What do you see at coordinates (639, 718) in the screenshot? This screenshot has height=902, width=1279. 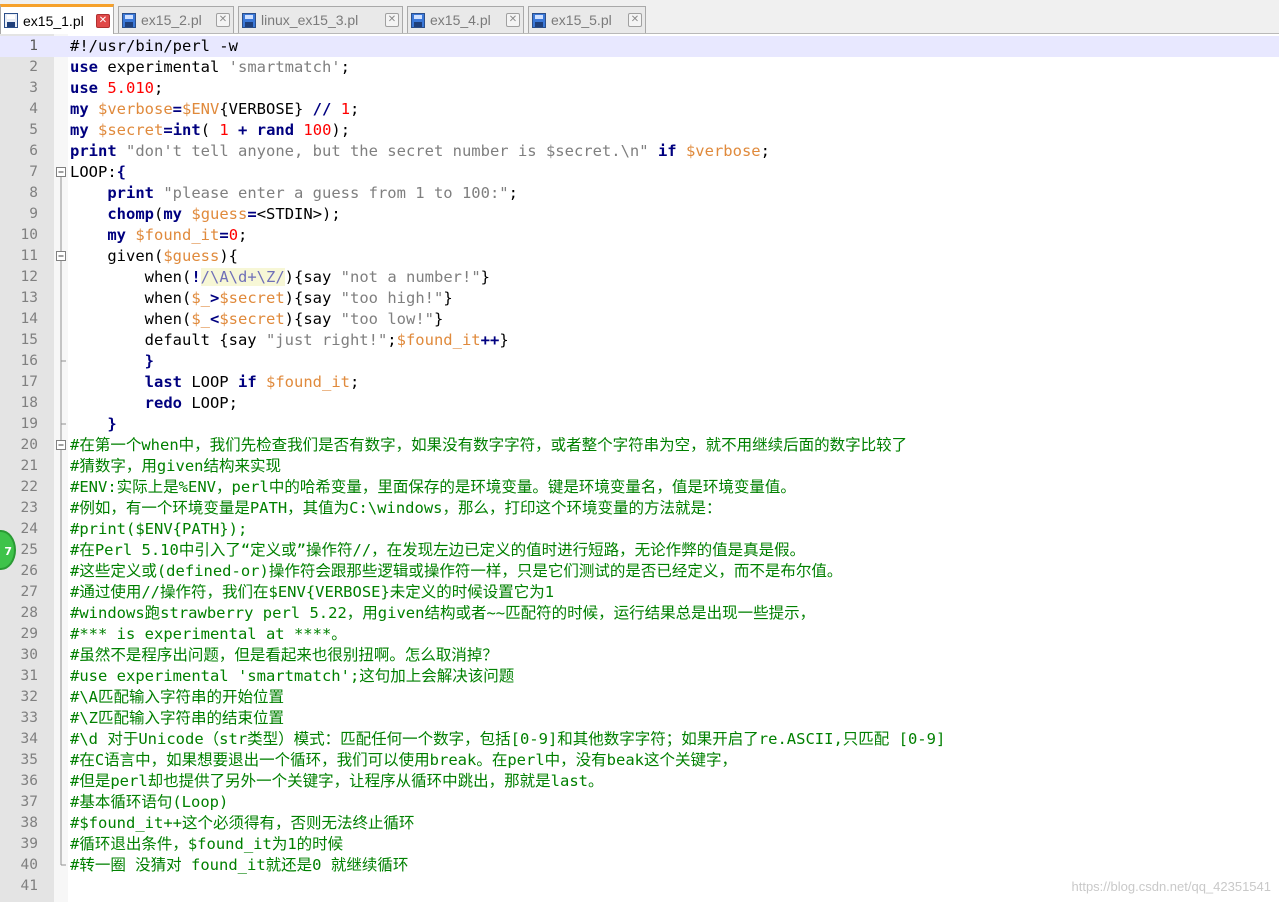 I see `code-line: 33 #\Z匹配输入字符串的结束位置` at bounding box center [639, 718].